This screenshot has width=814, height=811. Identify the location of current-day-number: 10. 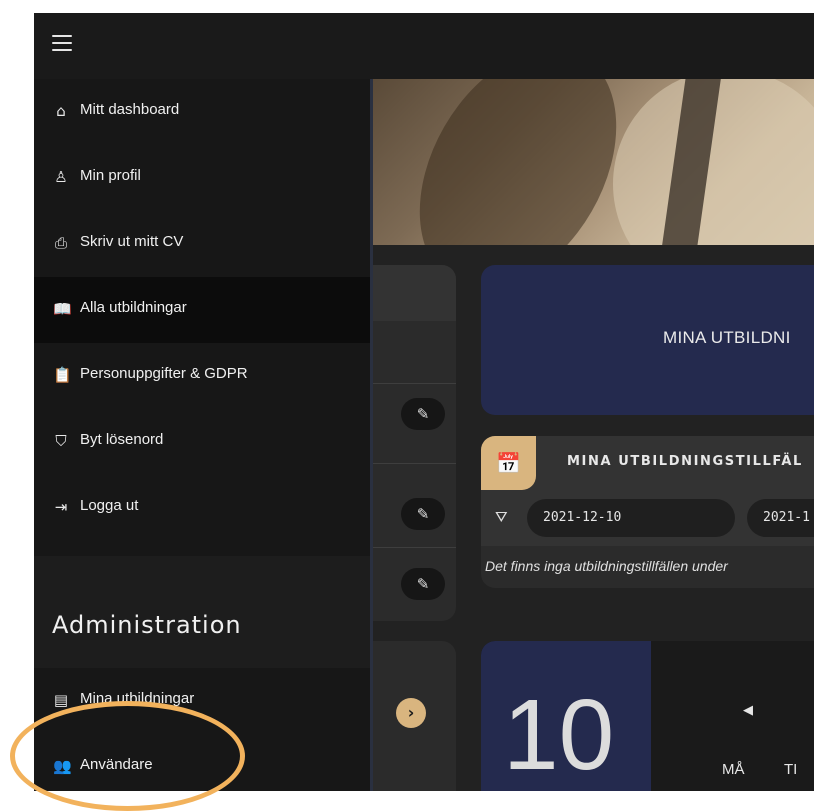
(559, 735).